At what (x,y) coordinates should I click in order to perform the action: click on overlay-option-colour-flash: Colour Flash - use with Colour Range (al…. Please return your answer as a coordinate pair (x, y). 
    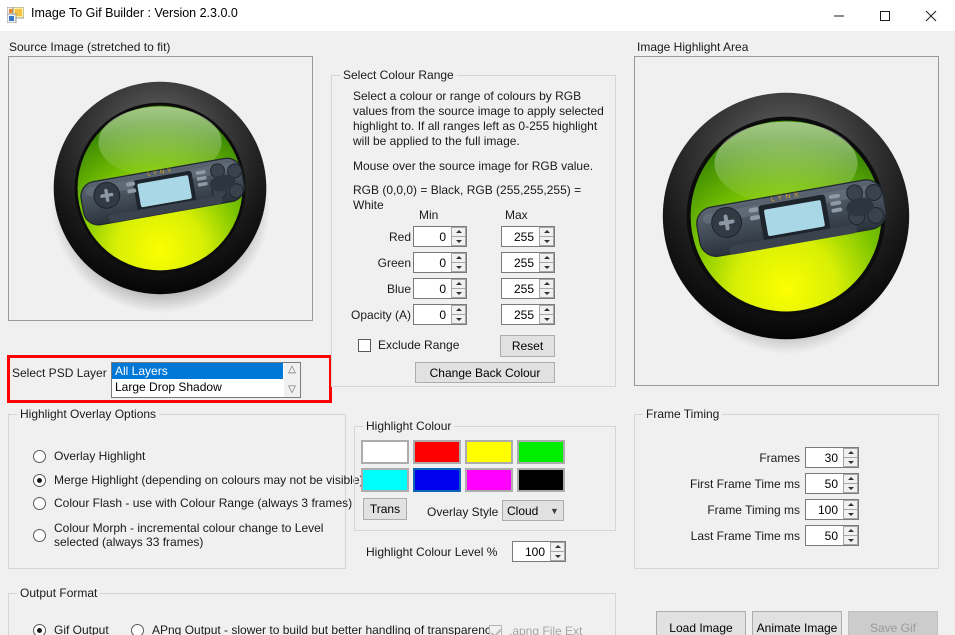
    Looking at the image, I should click on (192, 503).